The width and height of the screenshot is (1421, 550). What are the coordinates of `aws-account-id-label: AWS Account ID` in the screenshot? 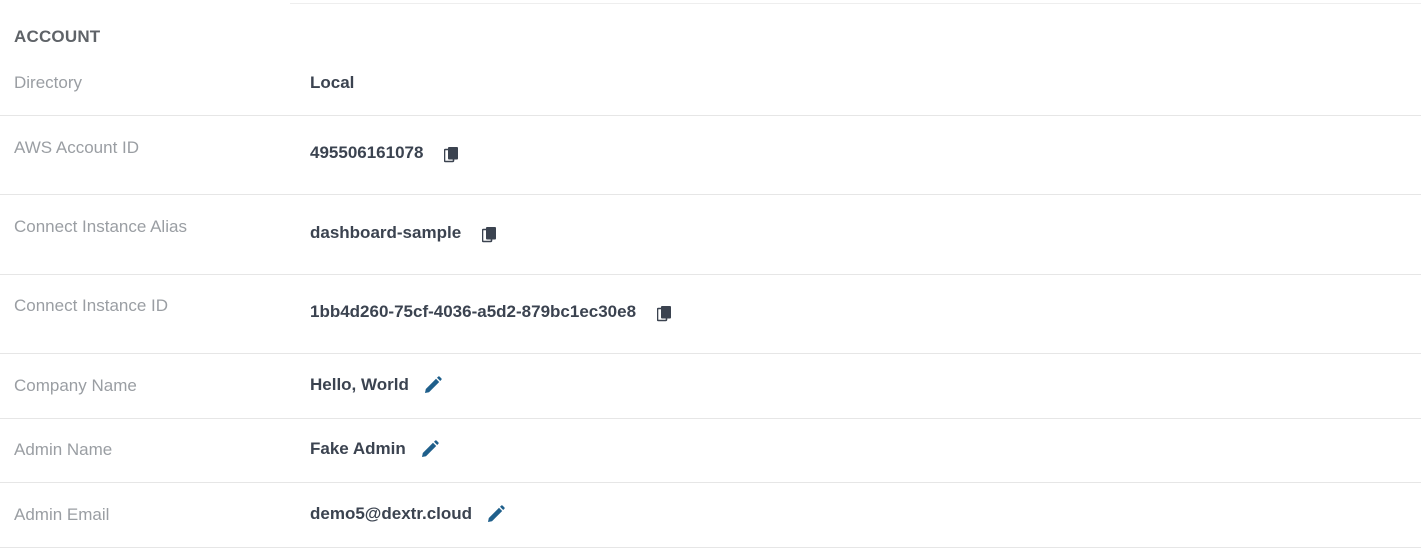 It's located at (77, 147).